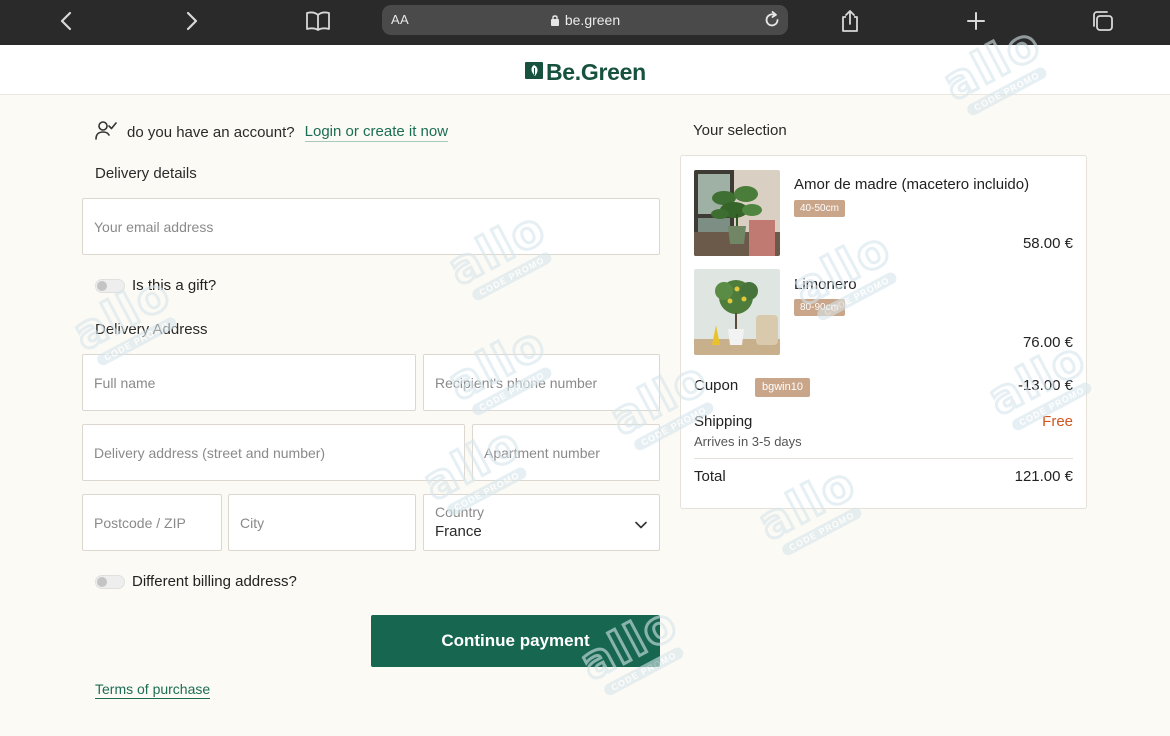 The width and height of the screenshot is (1170, 736). I want to click on delivery-address-title: Delivery Address, so click(151, 329).